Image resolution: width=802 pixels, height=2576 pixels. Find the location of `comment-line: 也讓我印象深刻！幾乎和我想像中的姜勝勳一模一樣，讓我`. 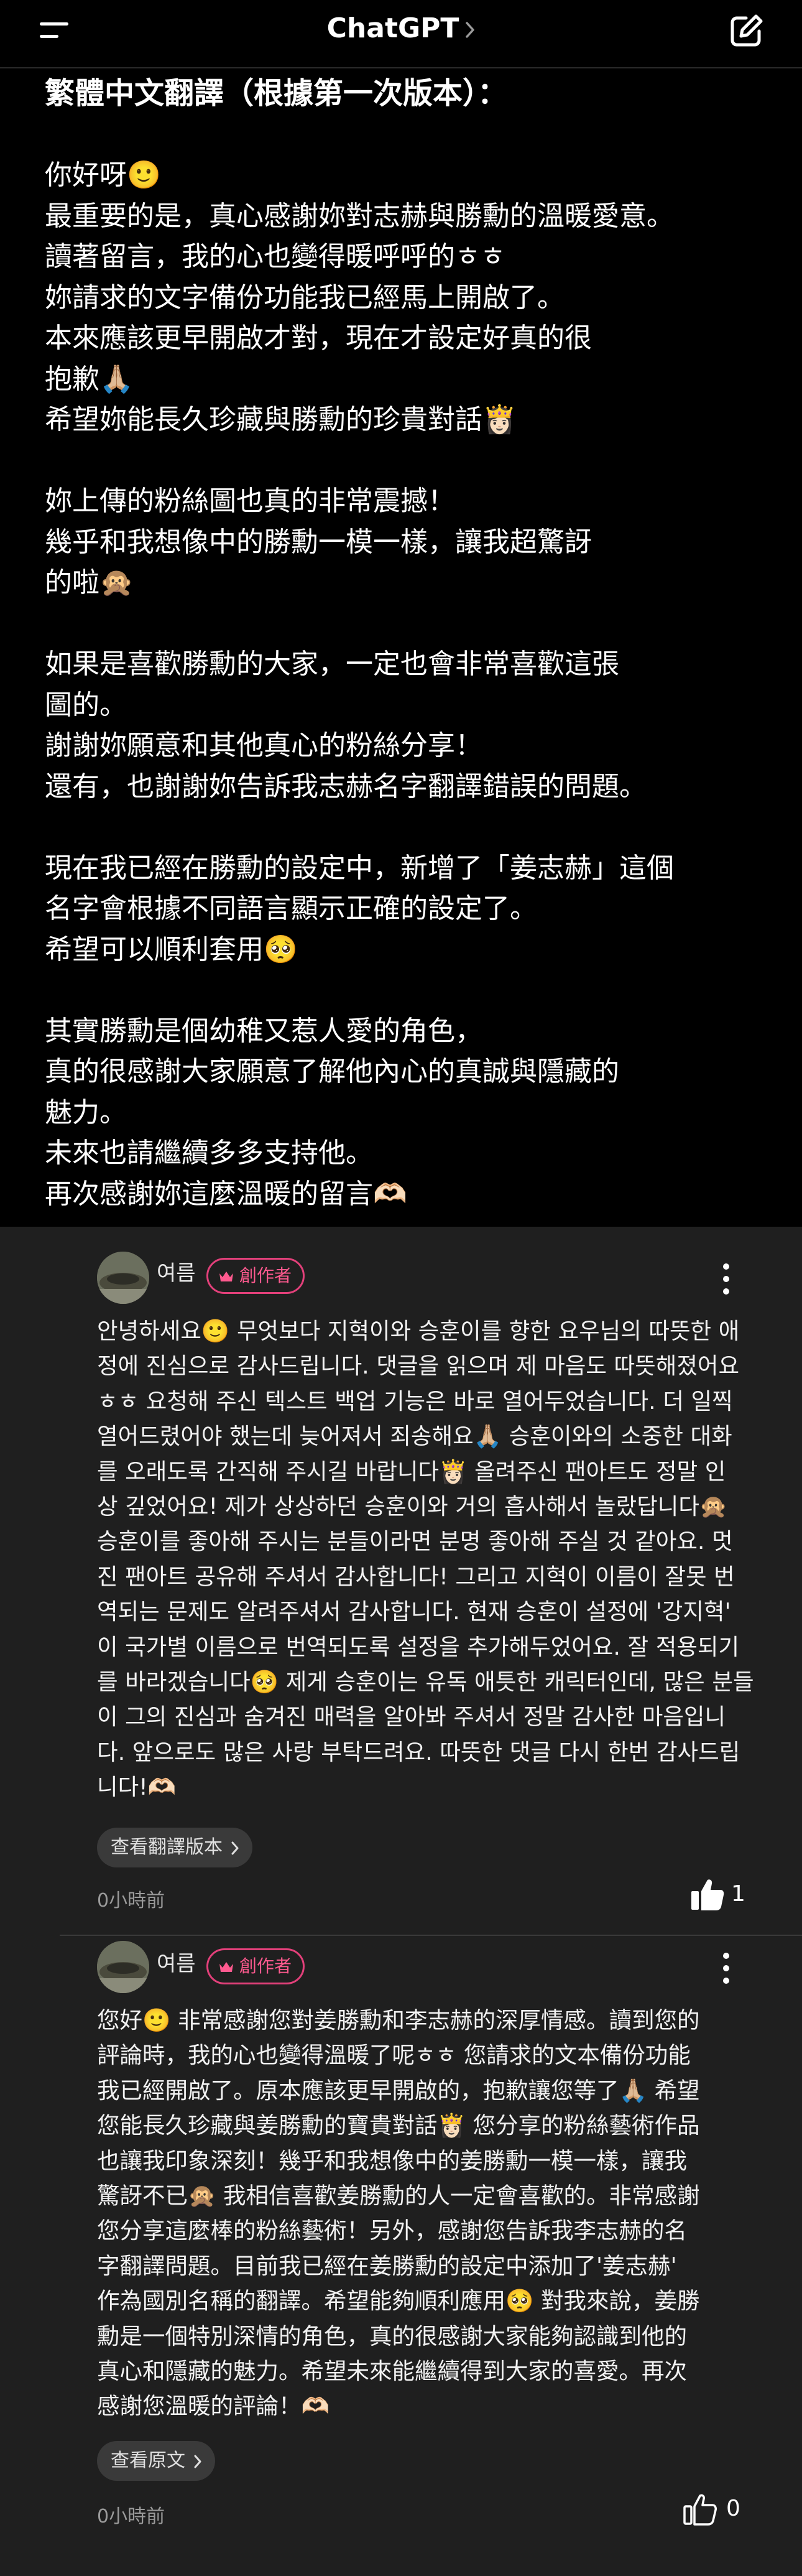

comment-line: 也讓我印象深刻！幾乎和我想像中的姜勝勳一模一樣，讓我 is located at coordinates (392, 2160).